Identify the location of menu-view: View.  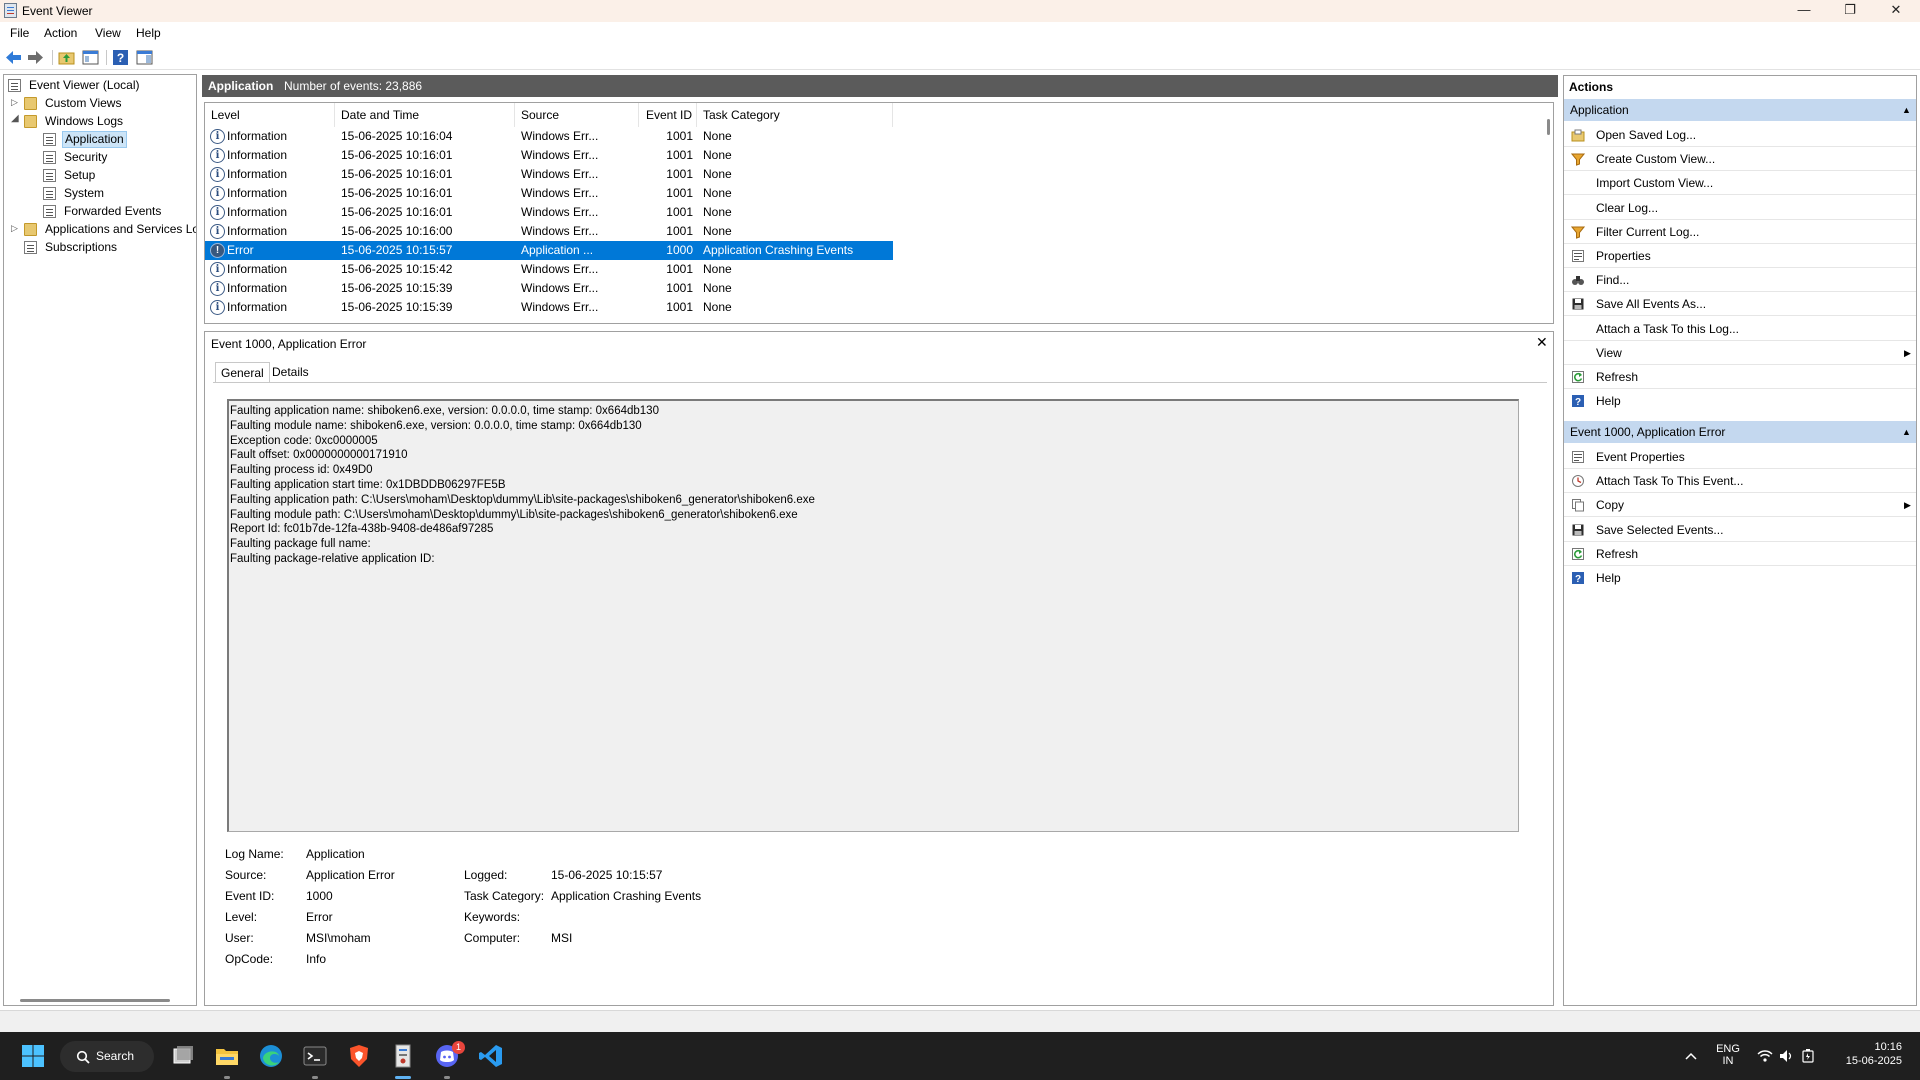
(108, 33).